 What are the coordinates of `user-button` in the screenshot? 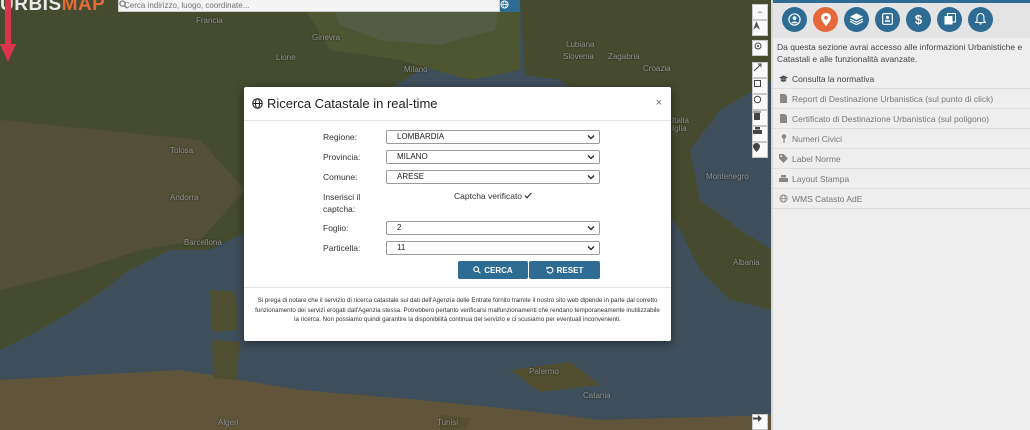 It's located at (794, 19).